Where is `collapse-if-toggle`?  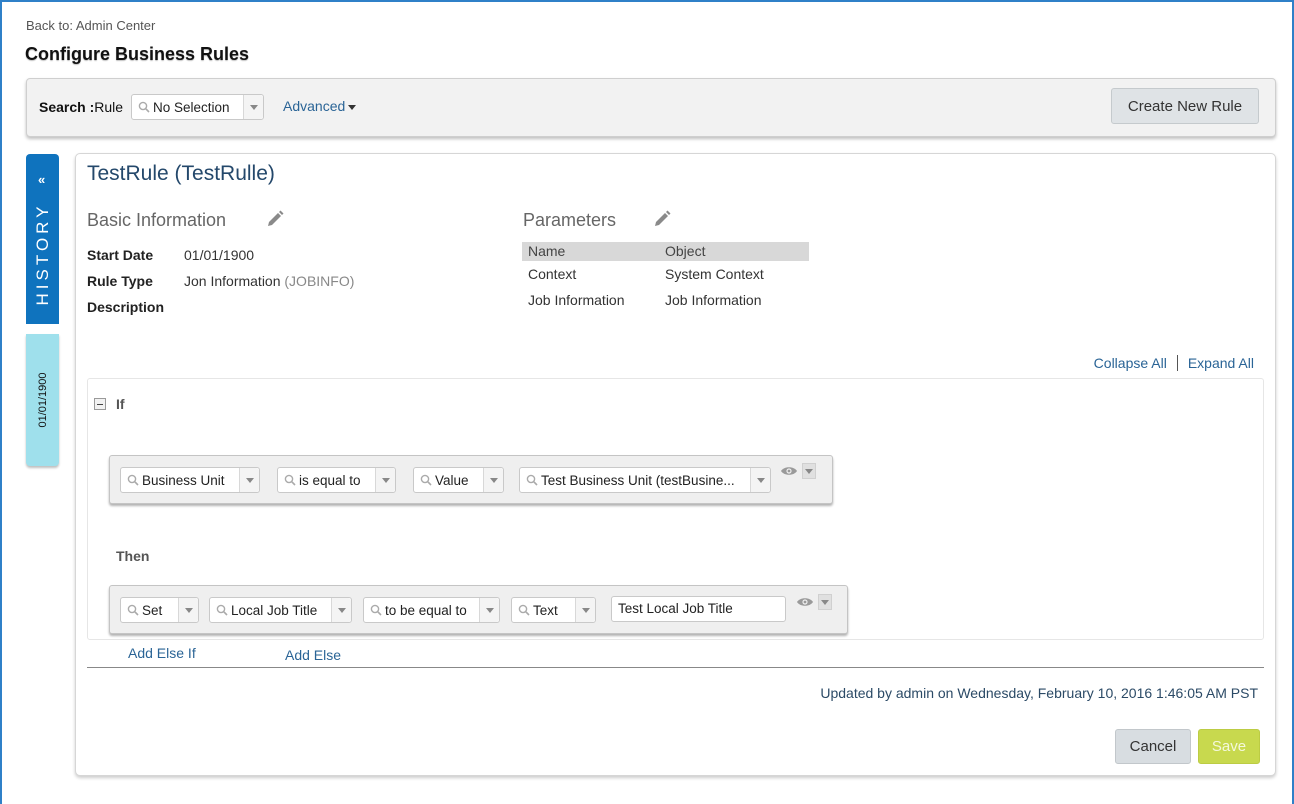
collapse-if-toggle is located at coordinates (100, 404).